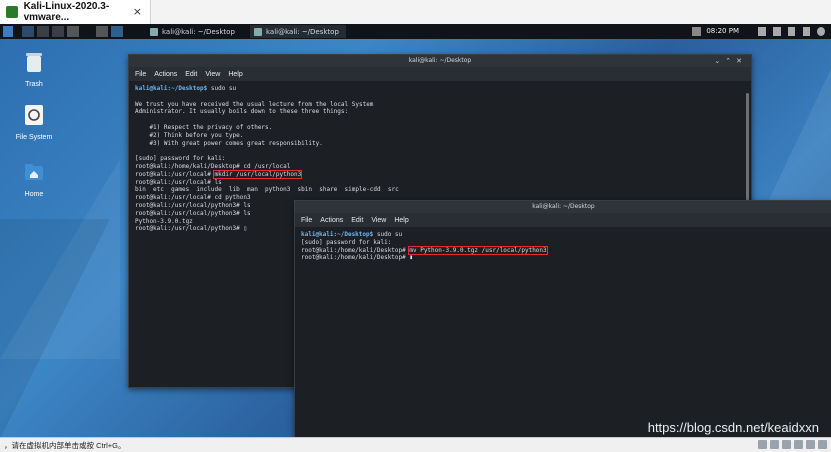 This screenshot has width=831, height=452. What do you see at coordinates (8, 31) in the screenshot?
I see `kali-menu-icon` at bounding box center [8, 31].